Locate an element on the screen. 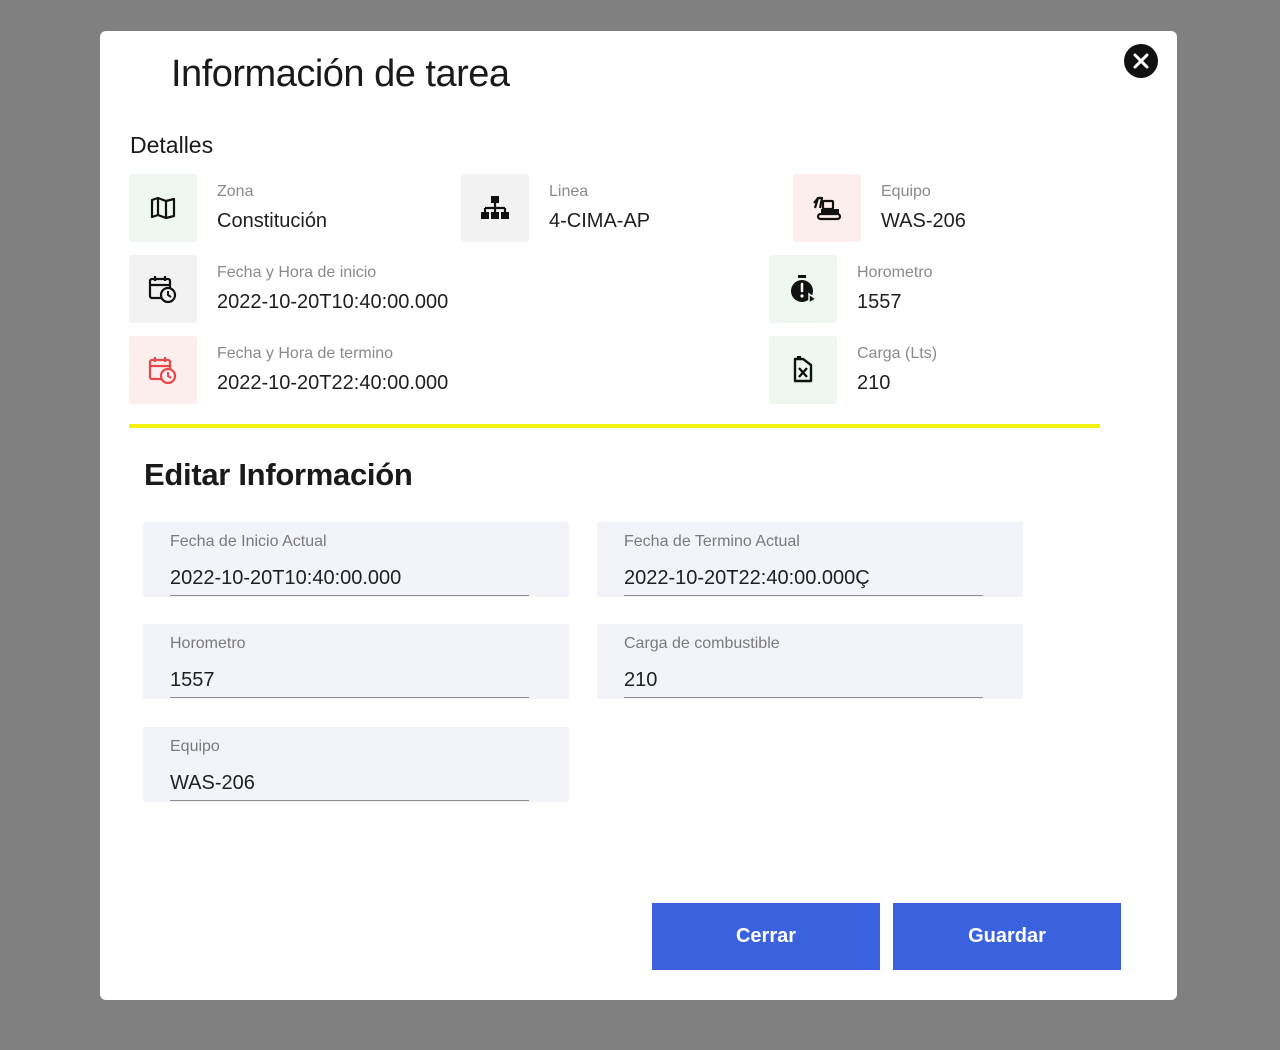 The height and width of the screenshot is (1050, 1280). fecha-inicio-input is located at coordinates (349, 579).